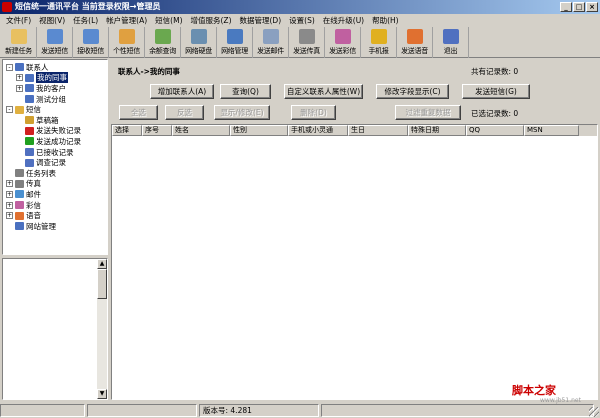 This screenshot has width=600, height=418. I want to click on watermark-url: www.jb51.net, so click(560, 400).